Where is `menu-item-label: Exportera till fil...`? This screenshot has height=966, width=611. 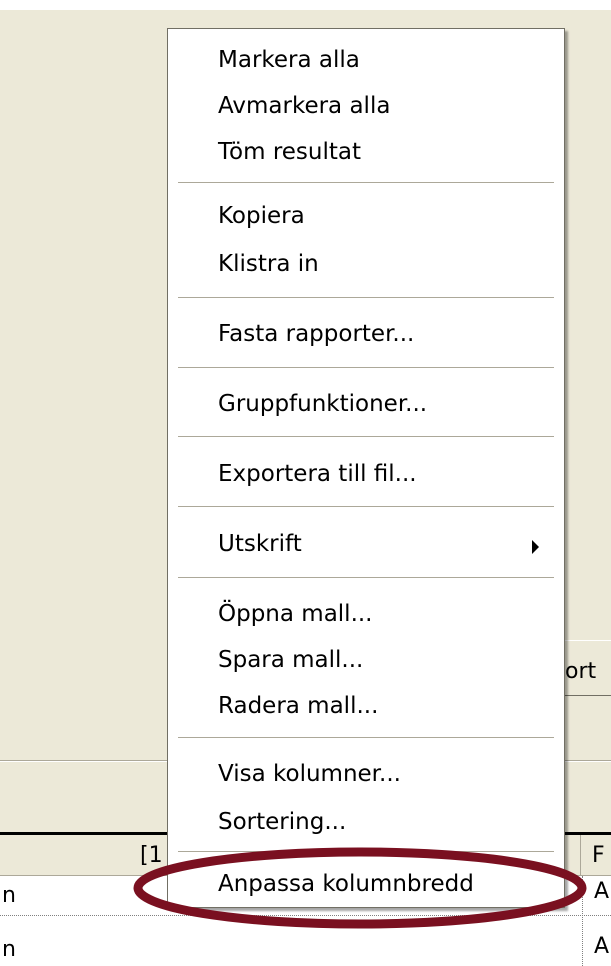
menu-item-label: Exportera till fil... is located at coordinates (317, 474).